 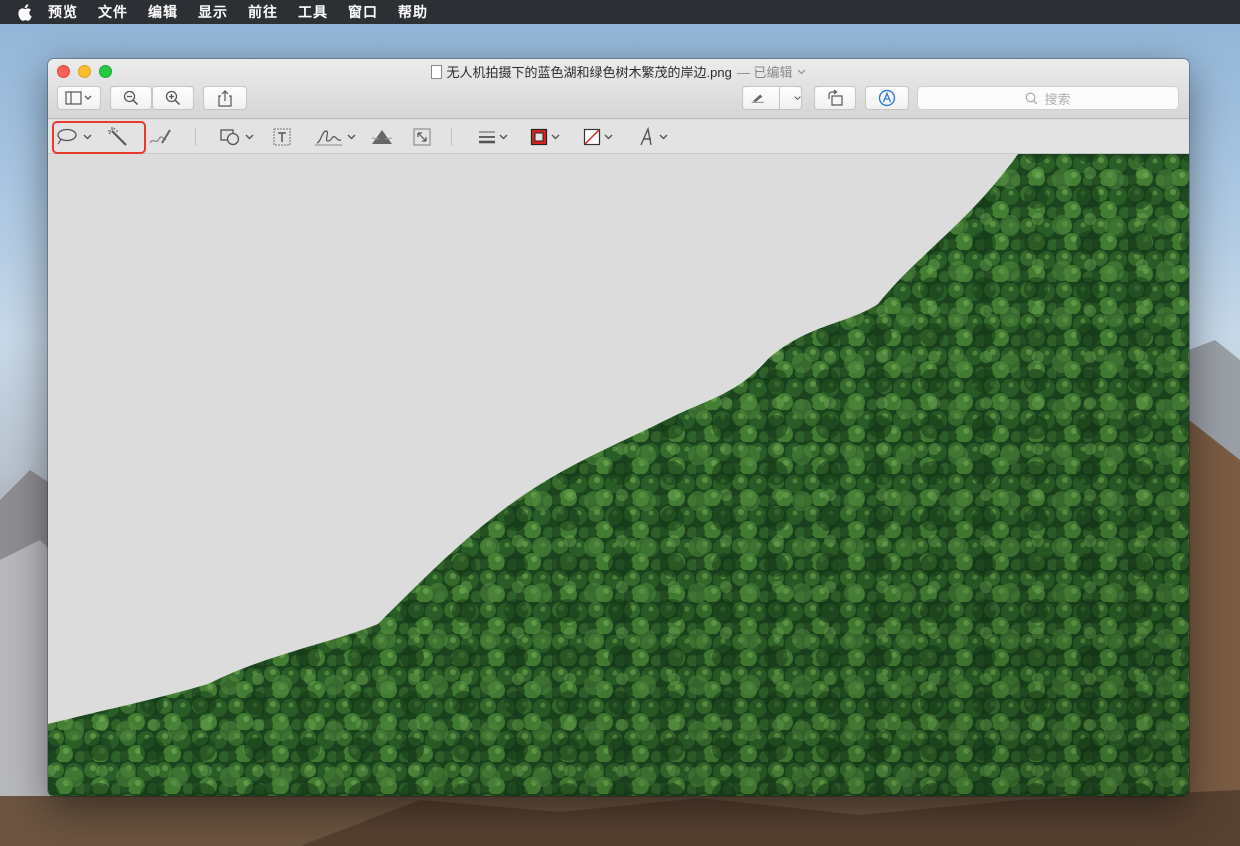 What do you see at coordinates (113, 12) in the screenshot?
I see `menu-file: 文件` at bounding box center [113, 12].